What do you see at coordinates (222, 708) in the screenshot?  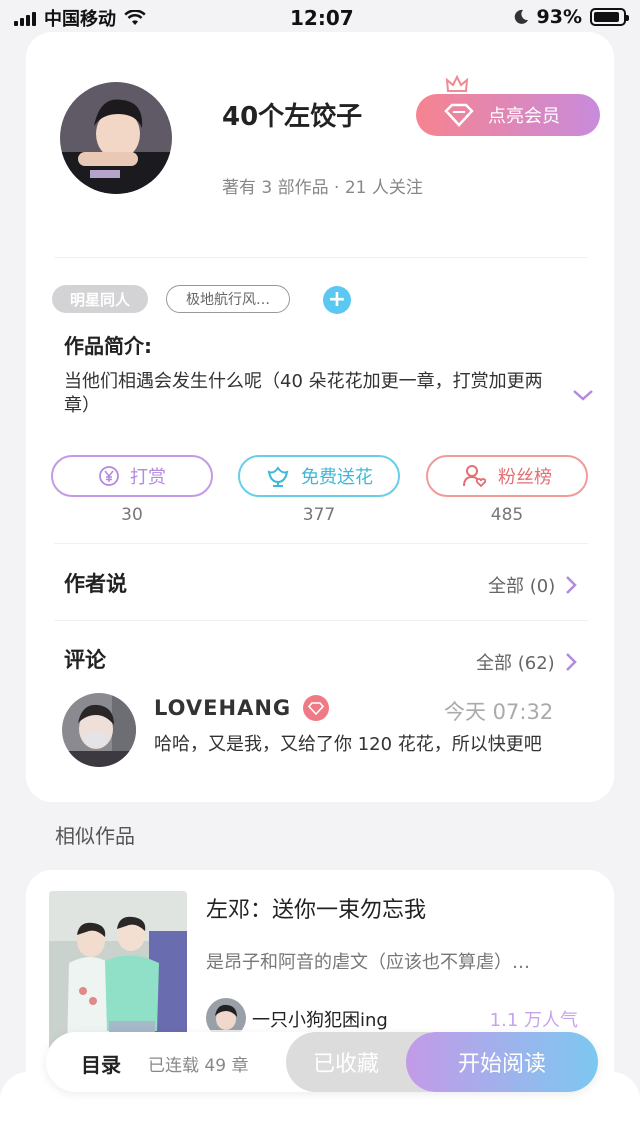 I see `commenter-name: LOVEHANG` at bounding box center [222, 708].